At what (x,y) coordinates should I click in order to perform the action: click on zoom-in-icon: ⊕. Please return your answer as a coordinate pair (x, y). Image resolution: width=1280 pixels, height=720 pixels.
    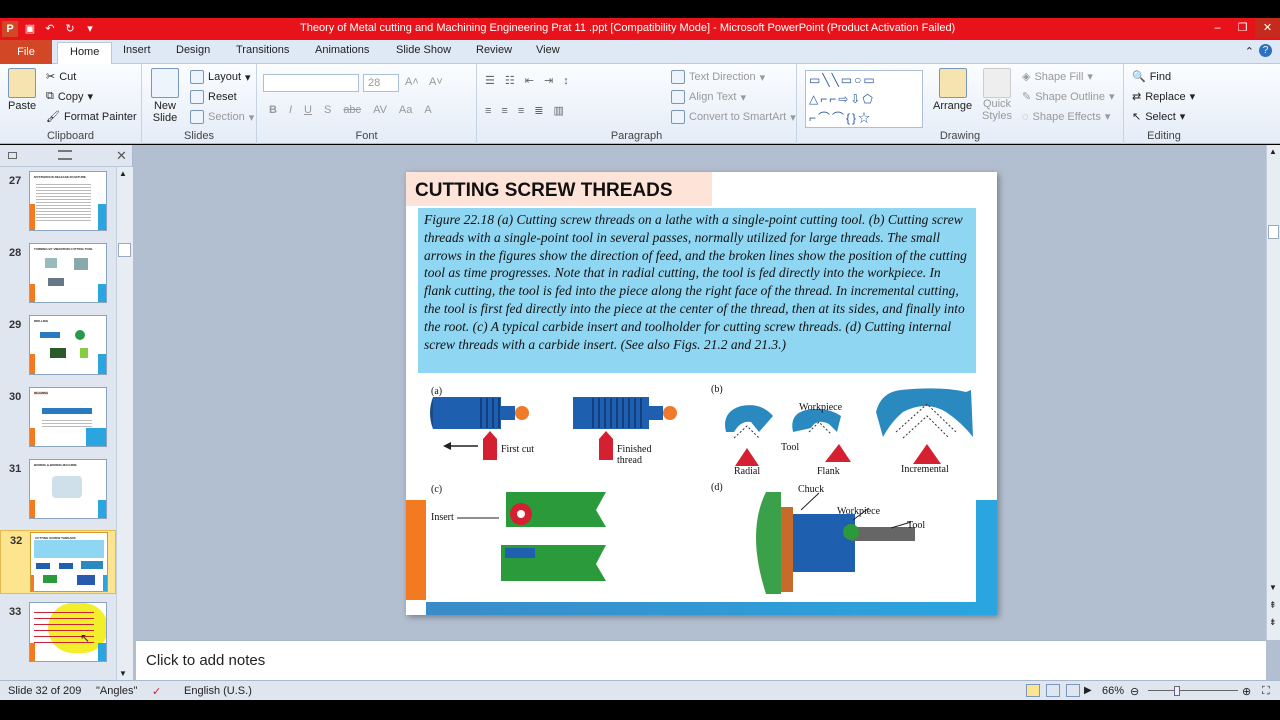
    Looking at the image, I should click on (1246, 691).